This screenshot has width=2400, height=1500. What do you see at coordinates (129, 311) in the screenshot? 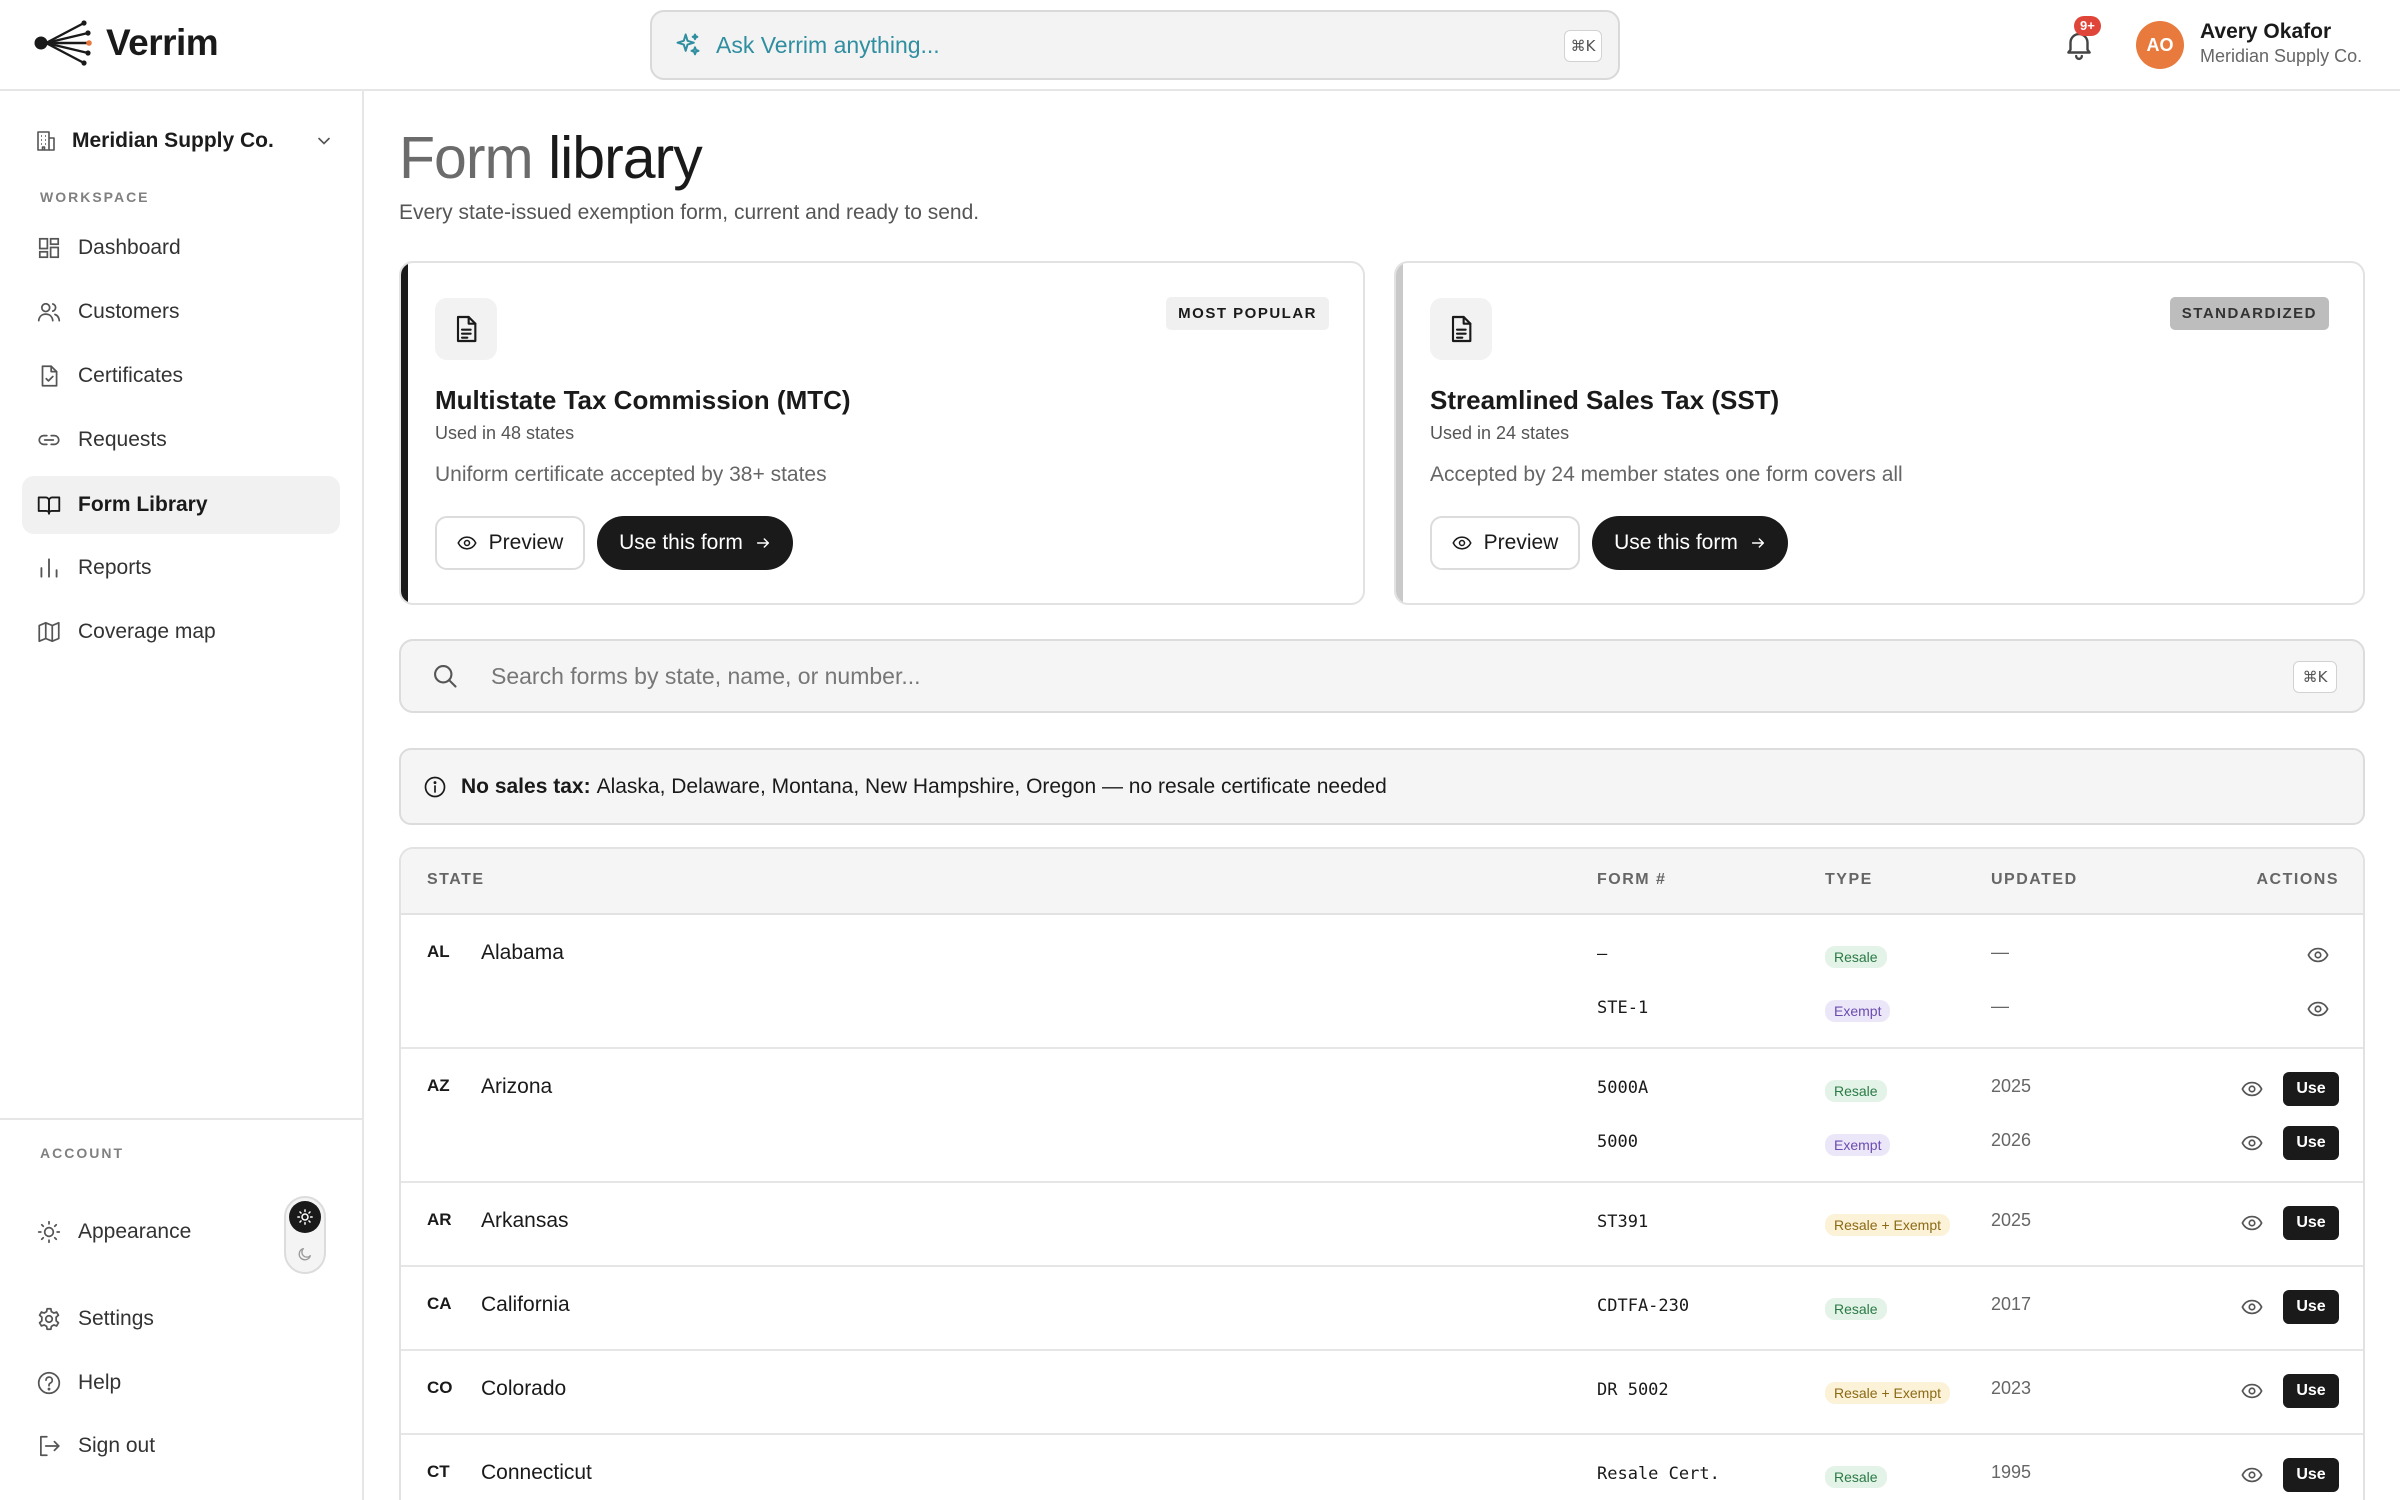
I see `sidebar-item-label: Customers` at bounding box center [129, 311].